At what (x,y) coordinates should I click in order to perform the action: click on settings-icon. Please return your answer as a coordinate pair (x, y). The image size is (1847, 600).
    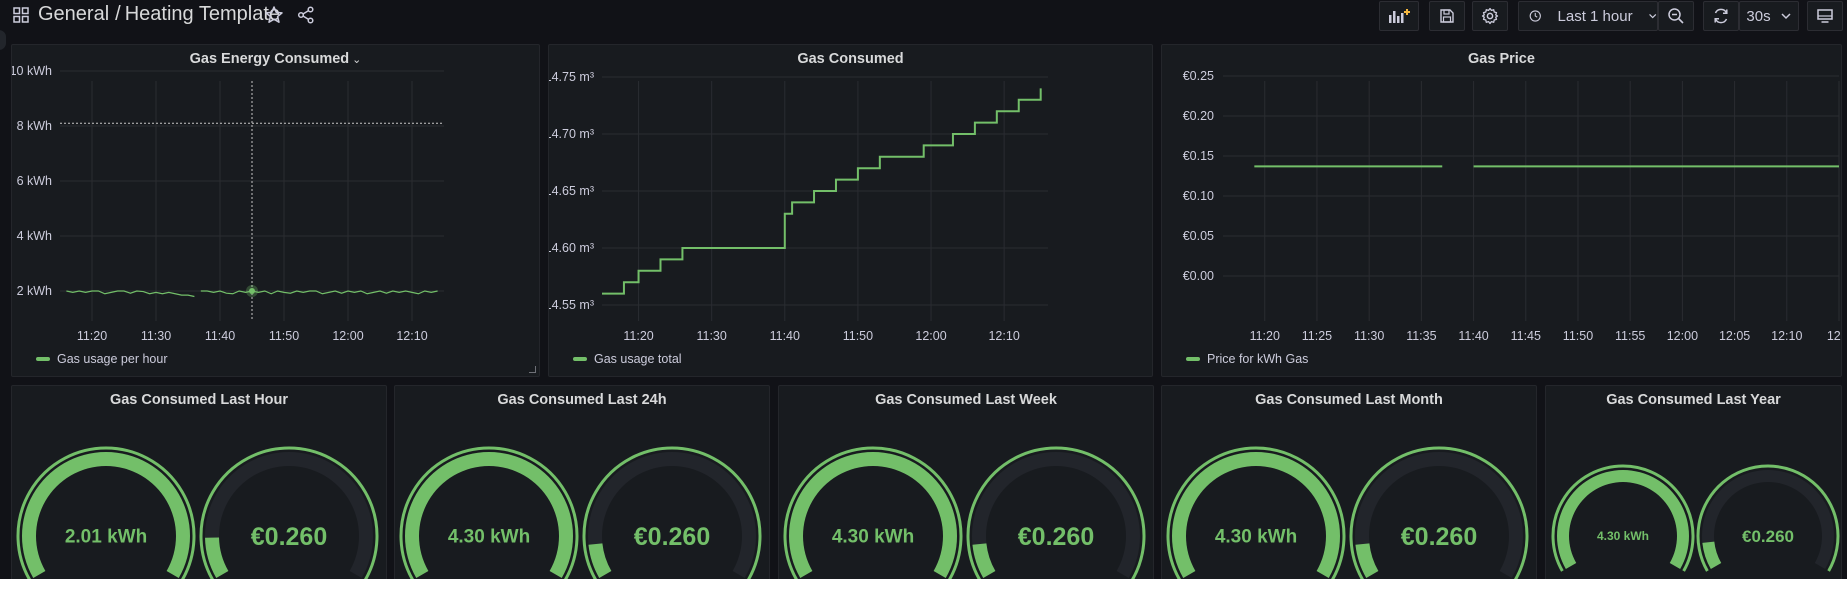
    Looking at the image, I should click on (1490, 16).